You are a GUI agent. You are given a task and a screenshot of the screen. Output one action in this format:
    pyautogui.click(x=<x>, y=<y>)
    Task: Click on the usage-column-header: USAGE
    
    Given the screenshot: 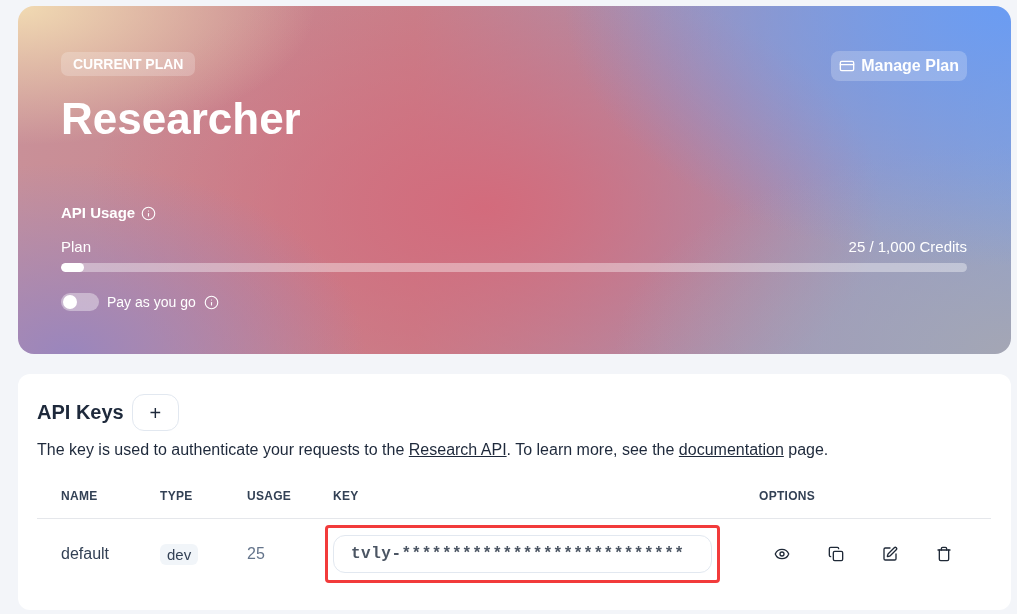 What is the action you would take?
    pyautogui.click(x=269, y=496)
    